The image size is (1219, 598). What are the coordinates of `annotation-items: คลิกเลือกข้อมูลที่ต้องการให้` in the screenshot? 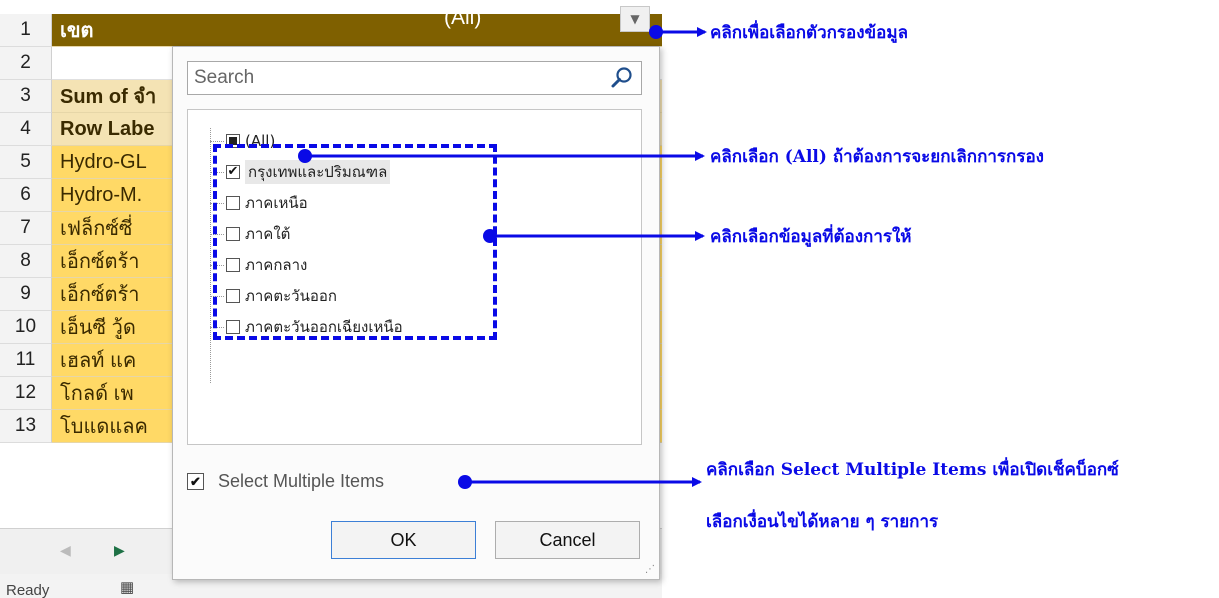 It's located at (811, 237).